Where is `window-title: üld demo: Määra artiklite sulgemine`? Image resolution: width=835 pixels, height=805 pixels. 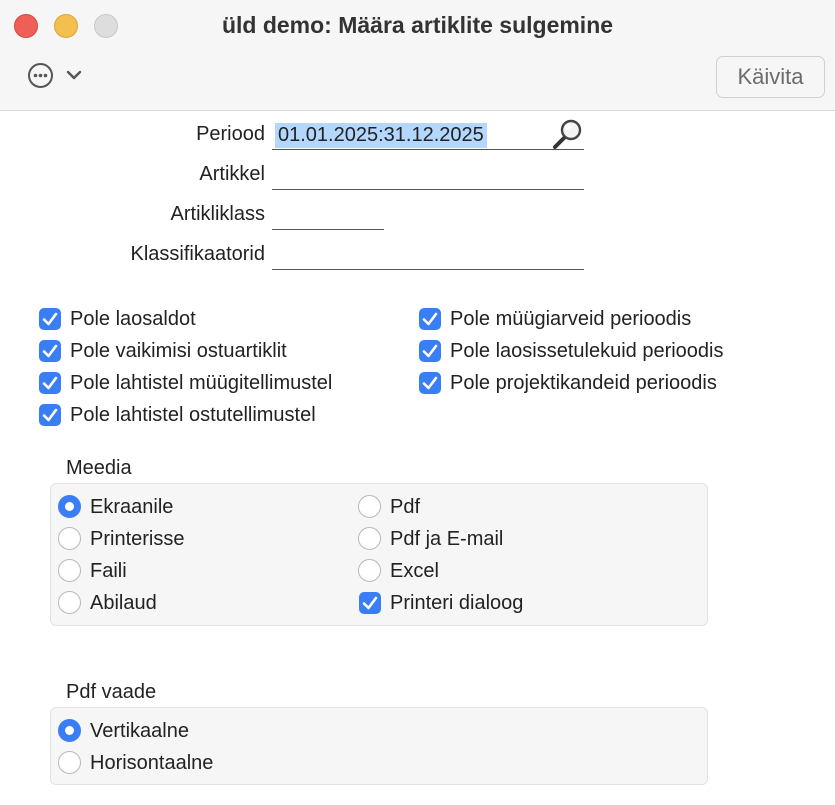 window-title: üld demo: Määra artiklite sulgemine is located at coordinates (417, 25).